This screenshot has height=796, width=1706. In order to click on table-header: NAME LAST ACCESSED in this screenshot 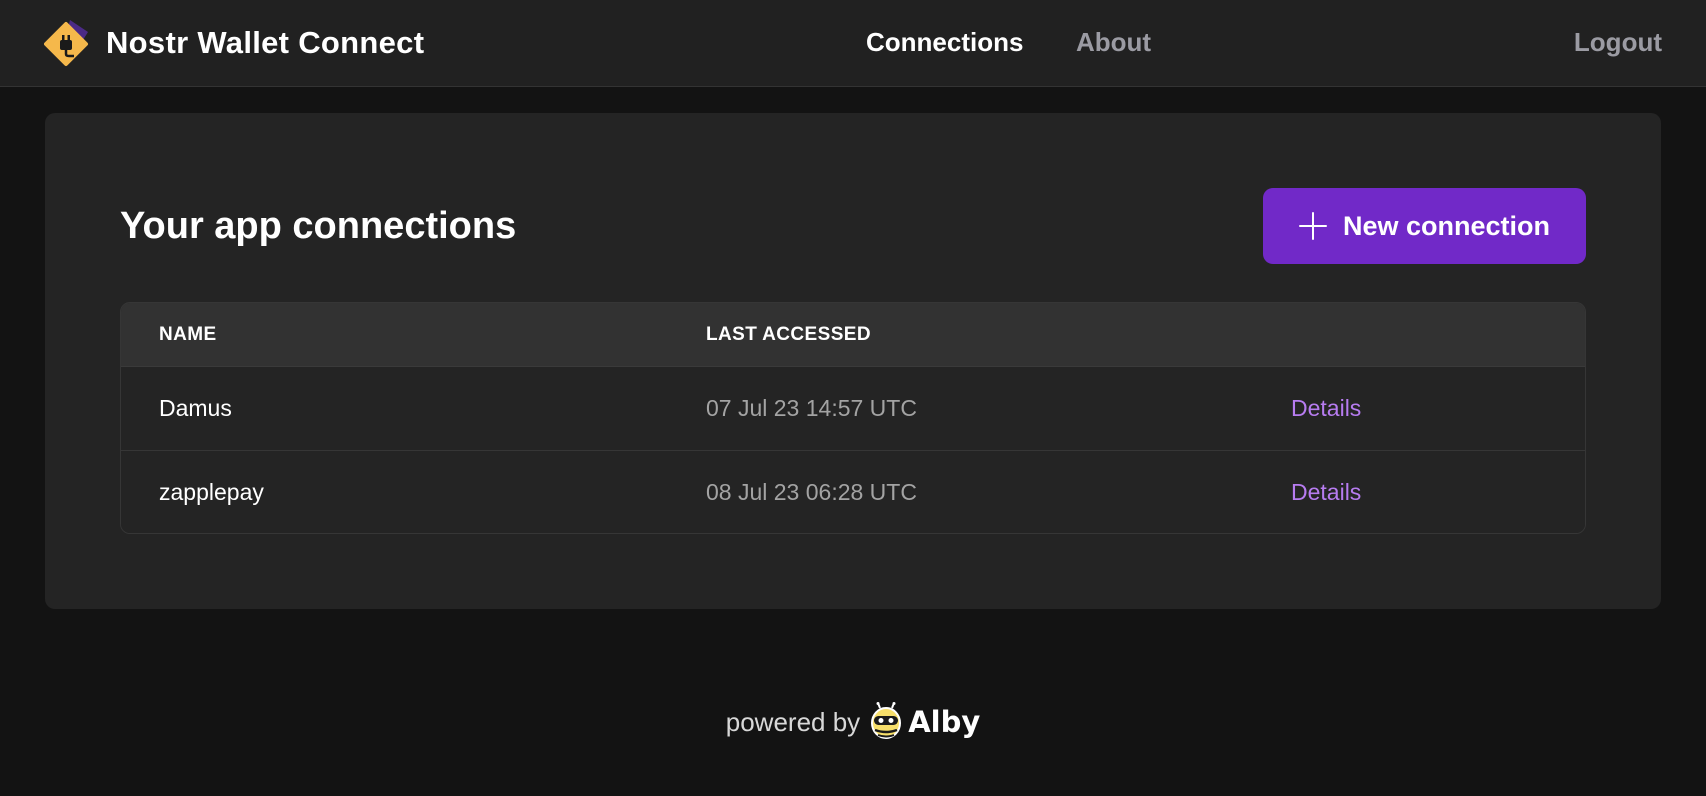, I will do `click(853, 335)`.